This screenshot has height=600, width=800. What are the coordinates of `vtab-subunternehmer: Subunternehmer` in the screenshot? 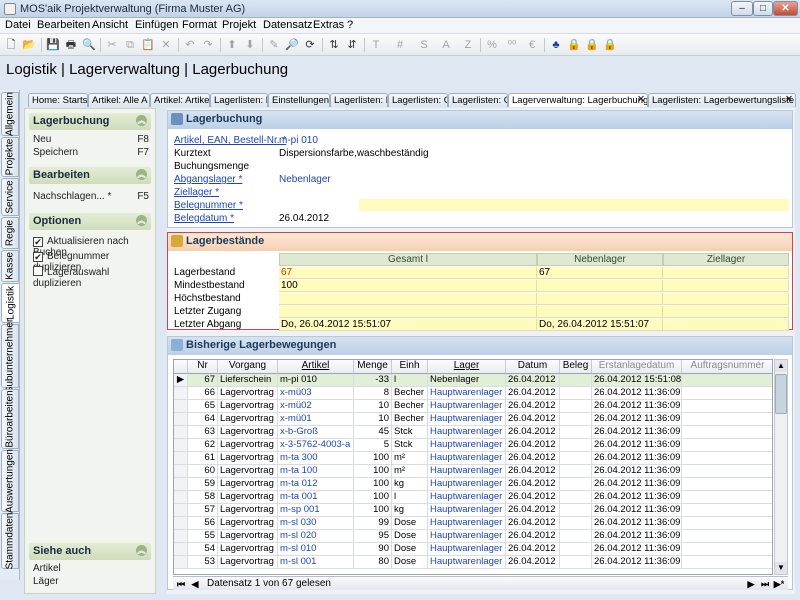 It's located at (10, 356).